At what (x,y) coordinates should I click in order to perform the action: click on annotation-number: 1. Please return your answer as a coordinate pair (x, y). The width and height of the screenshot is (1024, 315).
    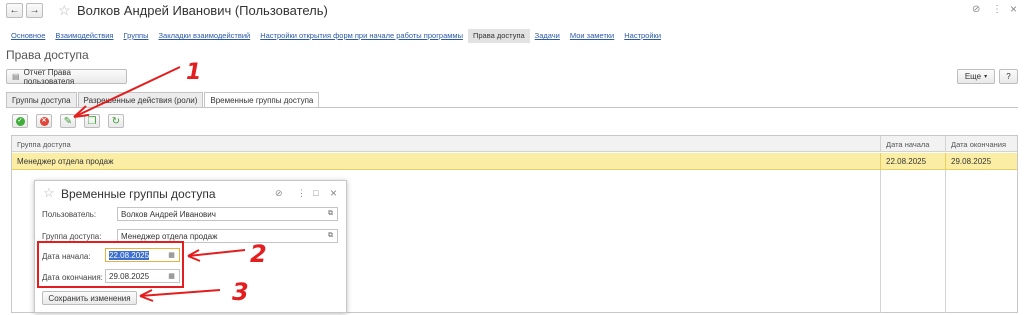
    Looking at the image, I should click on (193, 72).